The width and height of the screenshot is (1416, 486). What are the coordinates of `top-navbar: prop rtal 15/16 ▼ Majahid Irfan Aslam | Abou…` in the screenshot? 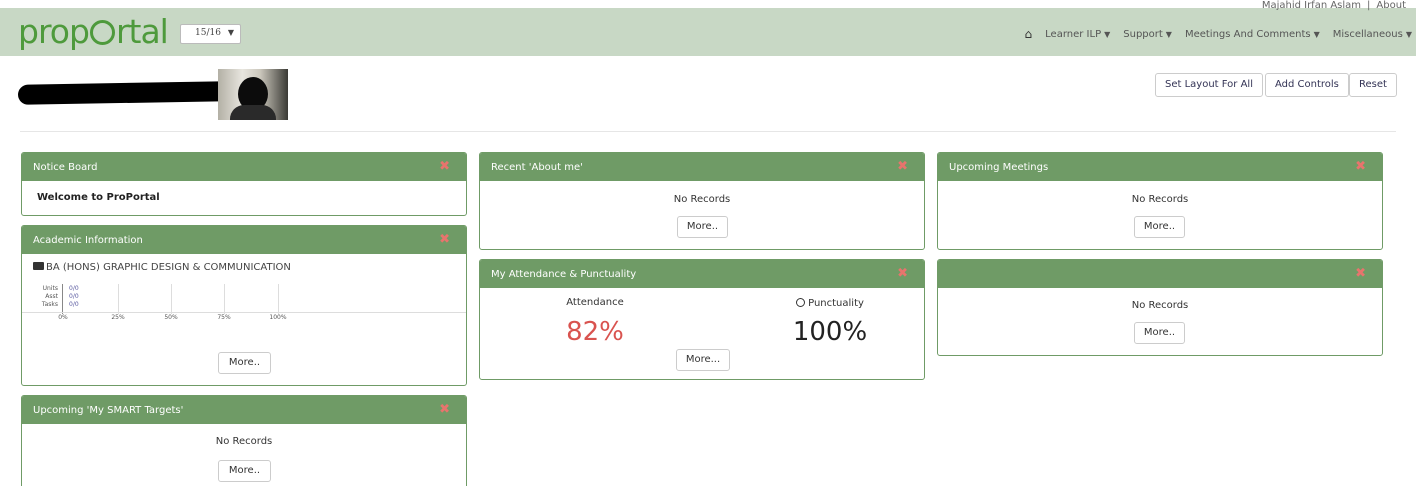 It's located at (708, 28).